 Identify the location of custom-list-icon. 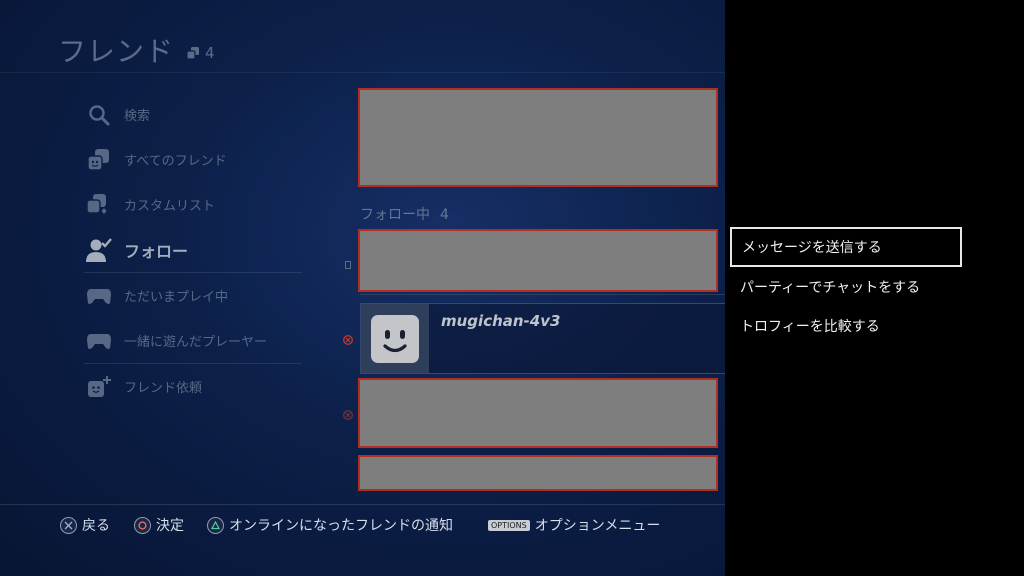
(99, 205).